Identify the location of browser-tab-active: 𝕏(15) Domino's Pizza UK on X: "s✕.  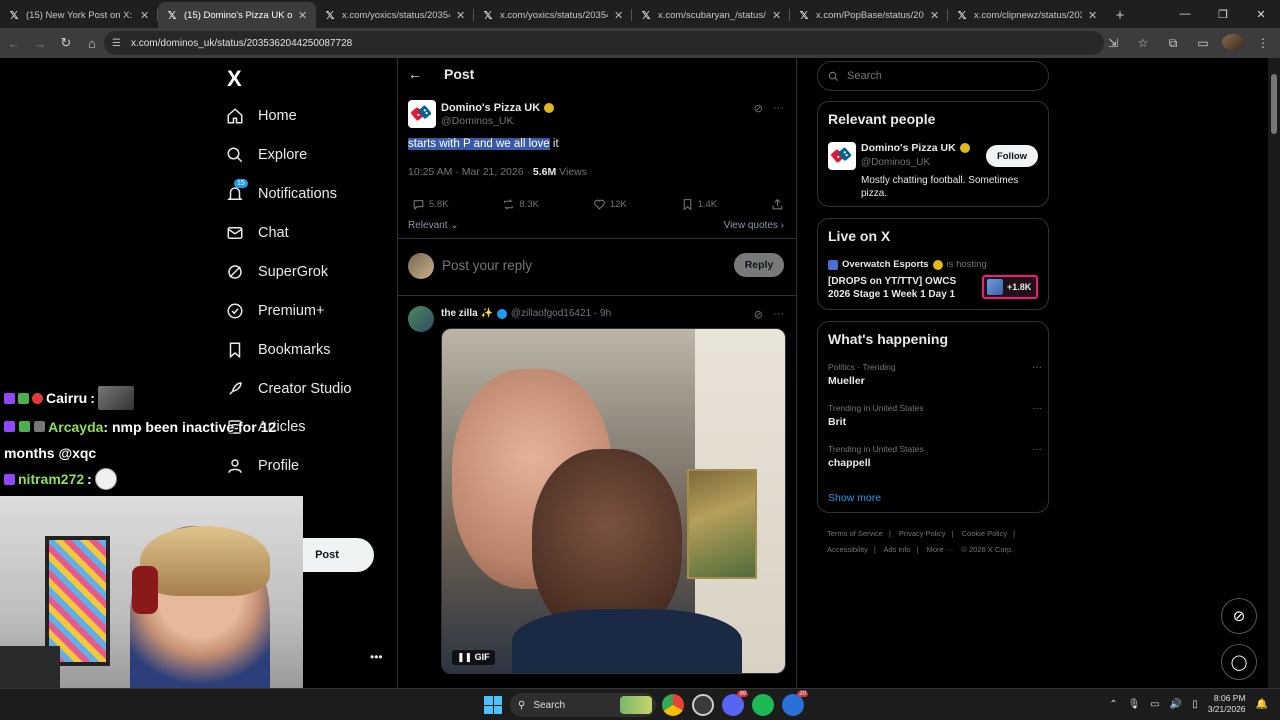
(237, 15).